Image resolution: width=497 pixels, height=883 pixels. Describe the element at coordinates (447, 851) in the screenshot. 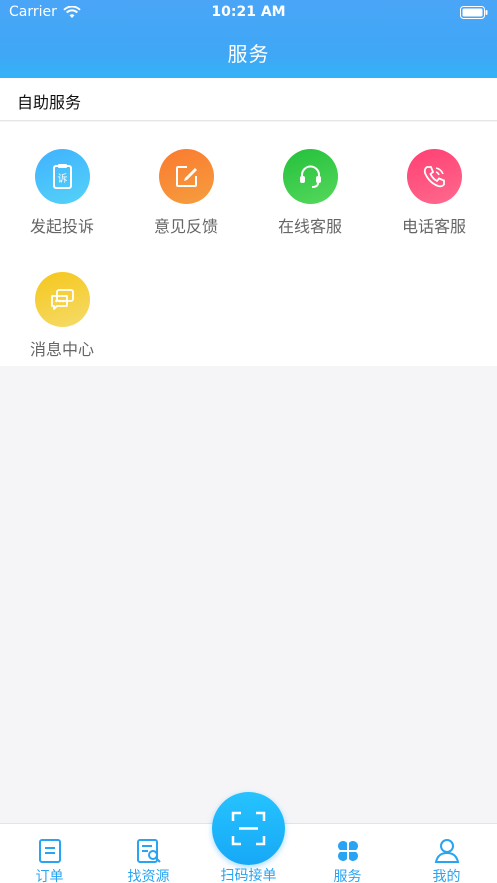

I see `user-icon` at that location.